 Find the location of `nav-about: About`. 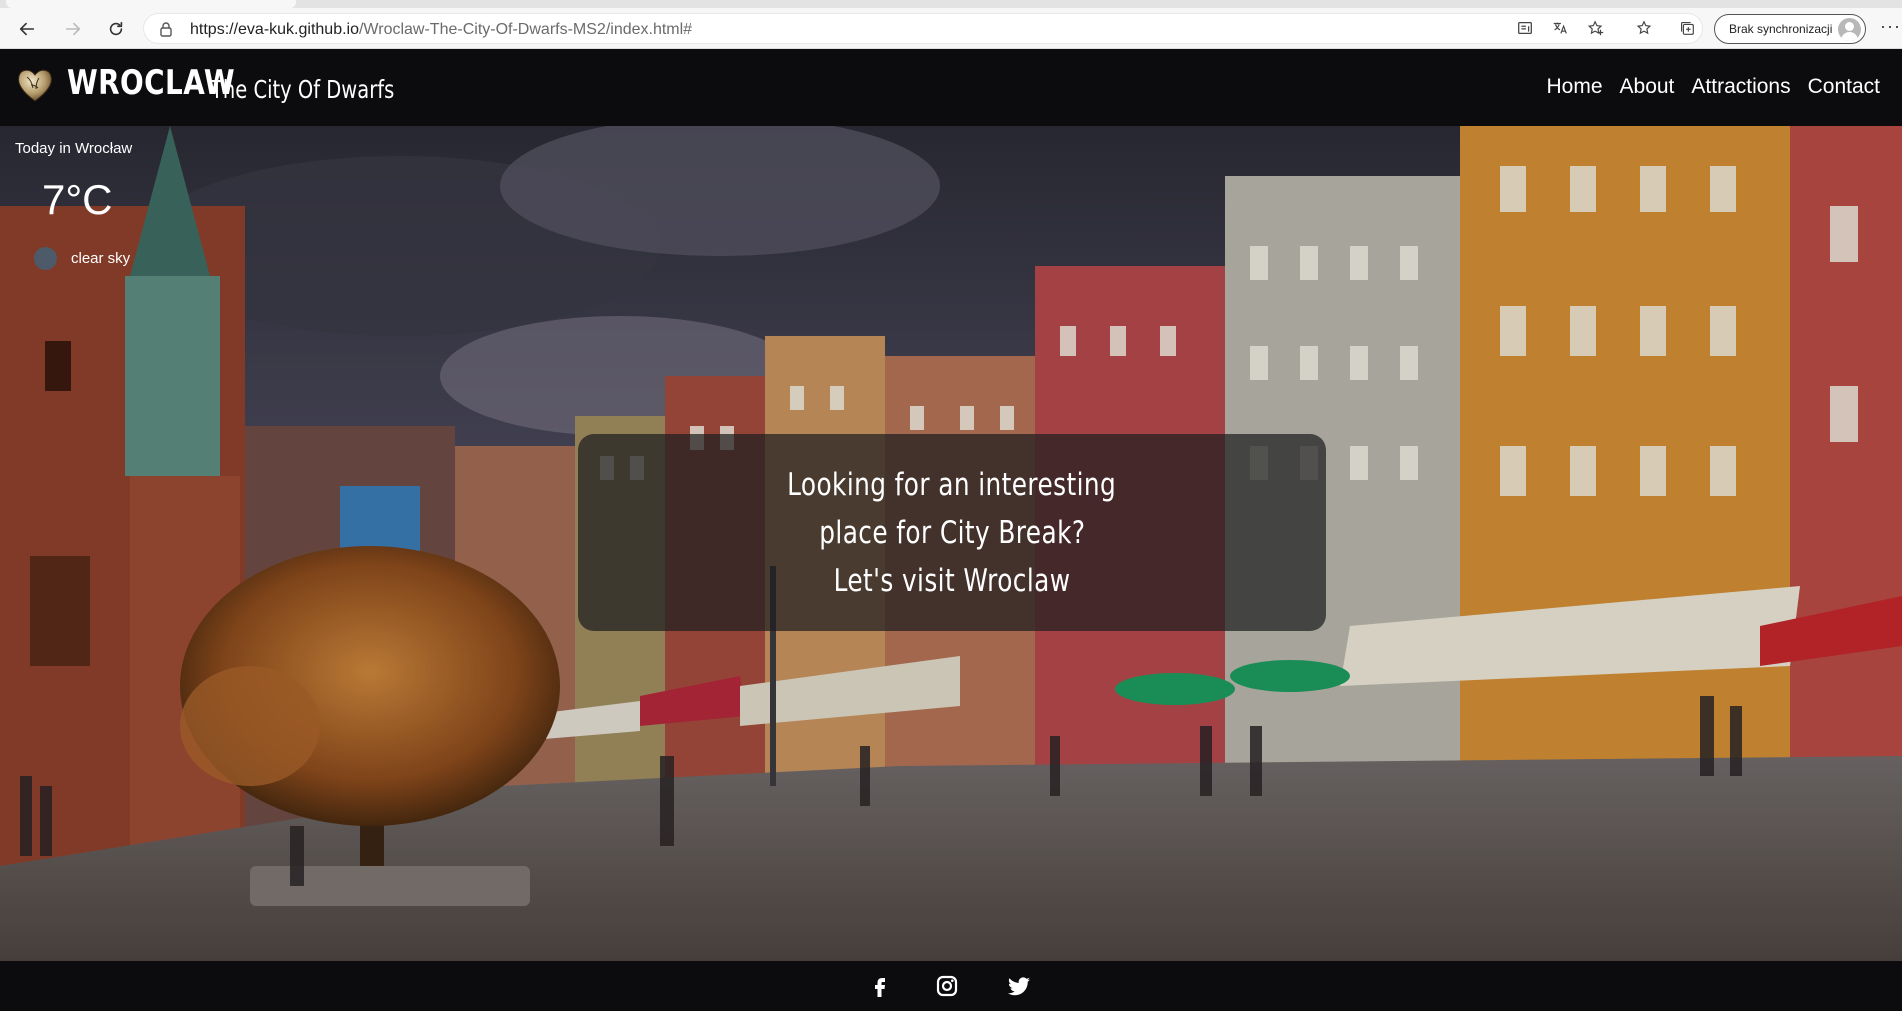

nav-about: About is located at coordinates (1647, 87).